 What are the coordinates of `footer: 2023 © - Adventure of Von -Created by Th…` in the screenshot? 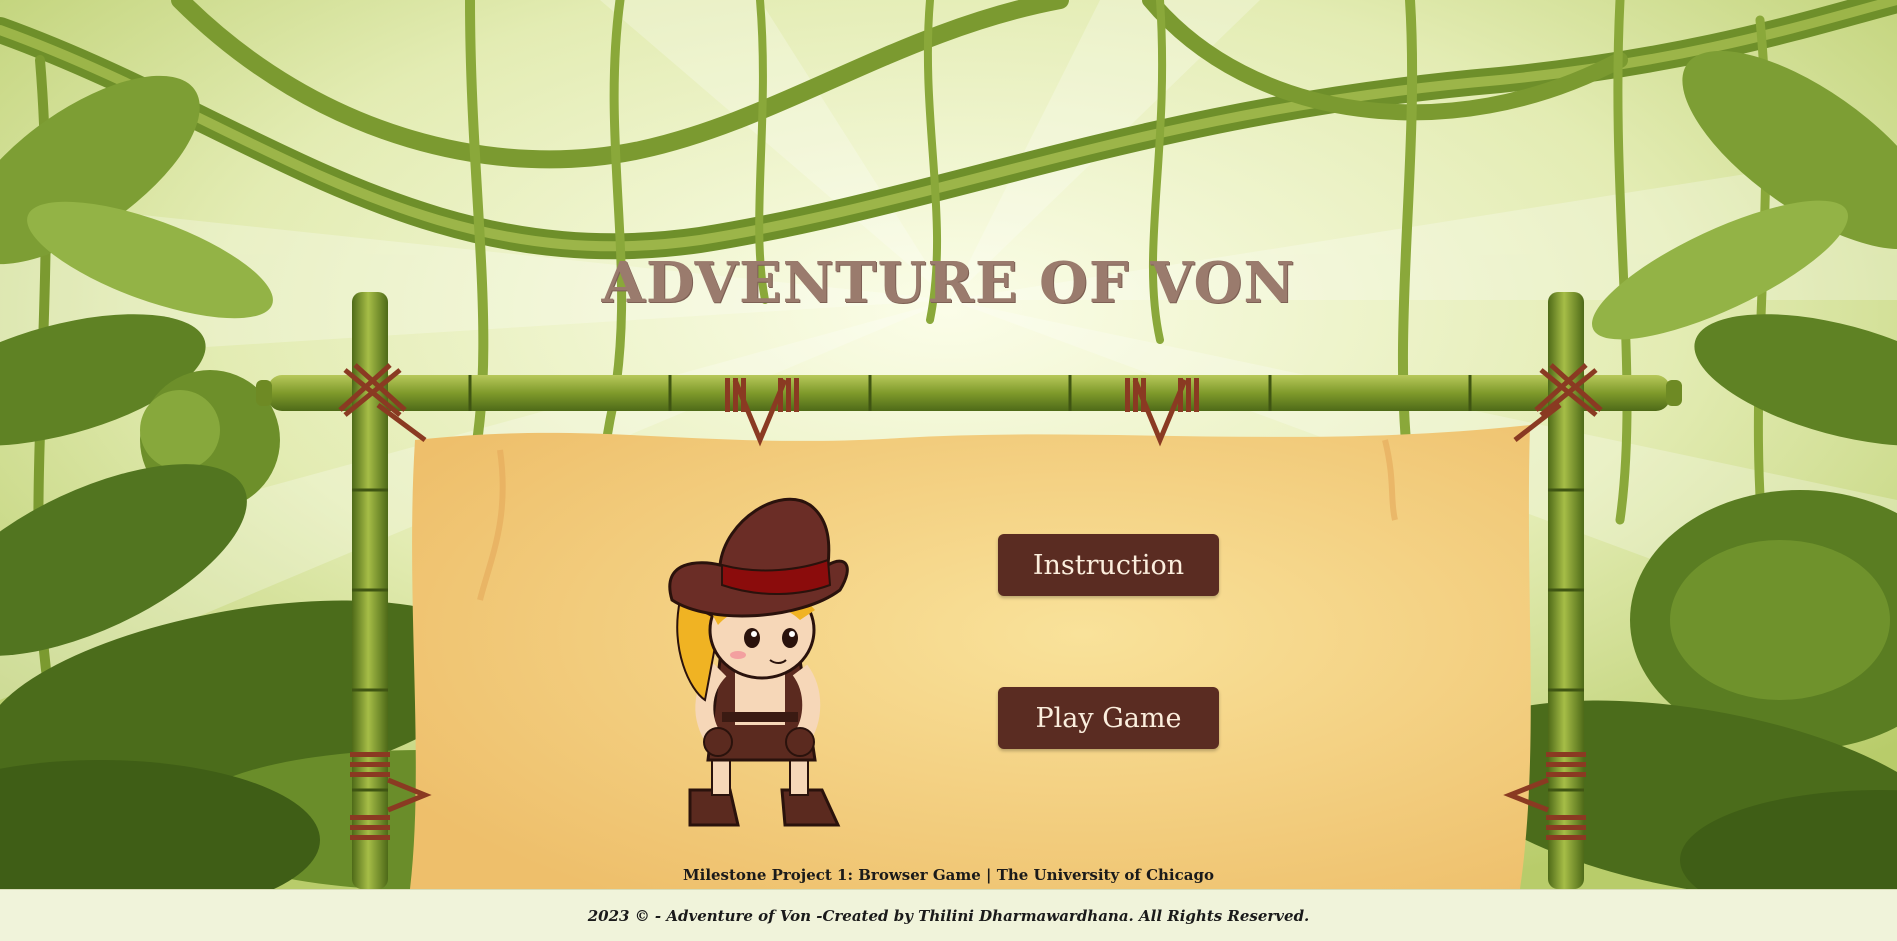 It's located at (948, 915).